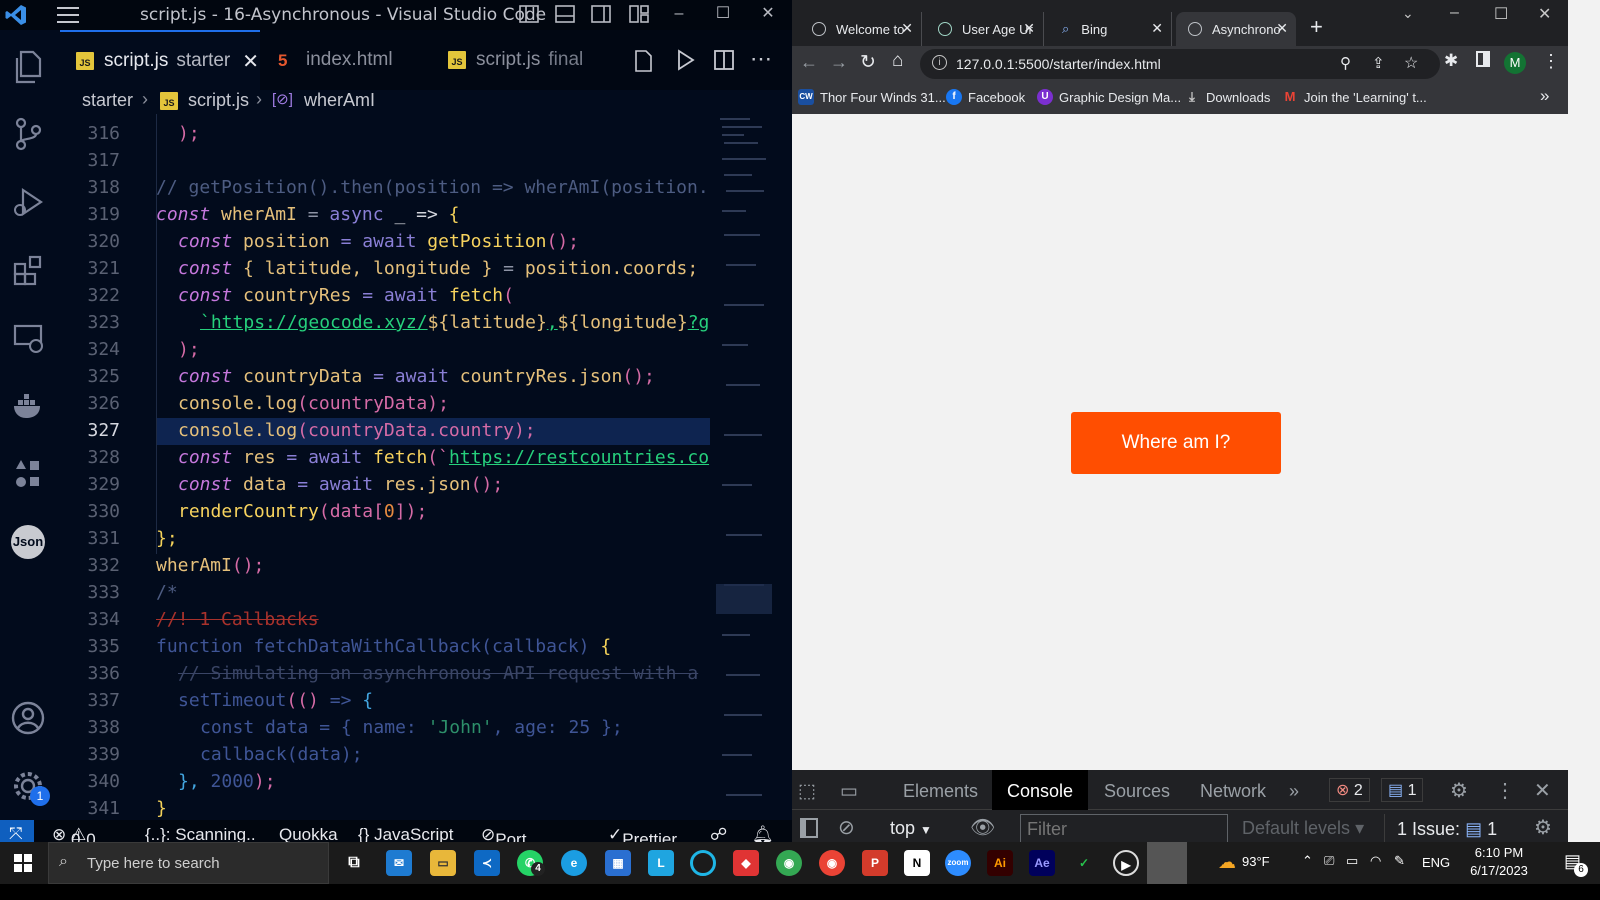  Describe the element at coordinates (724, 60) in the screenshot. I see `split-editor-icon` at that location.